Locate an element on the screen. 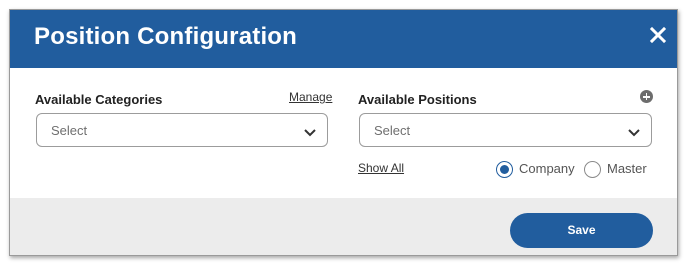 The width and height of the screenshot is (688, 265). company-radio is located at coordinates (504, 169).